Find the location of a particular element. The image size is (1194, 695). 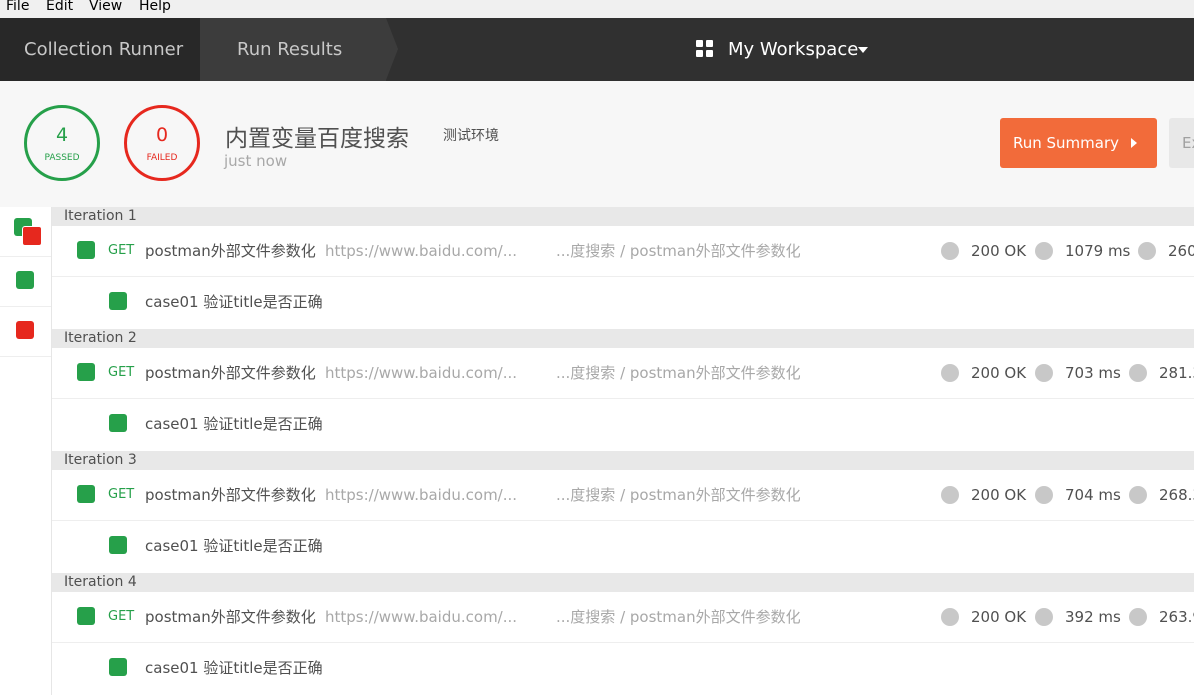

menu-file: File is located at coordinates (17, 7).